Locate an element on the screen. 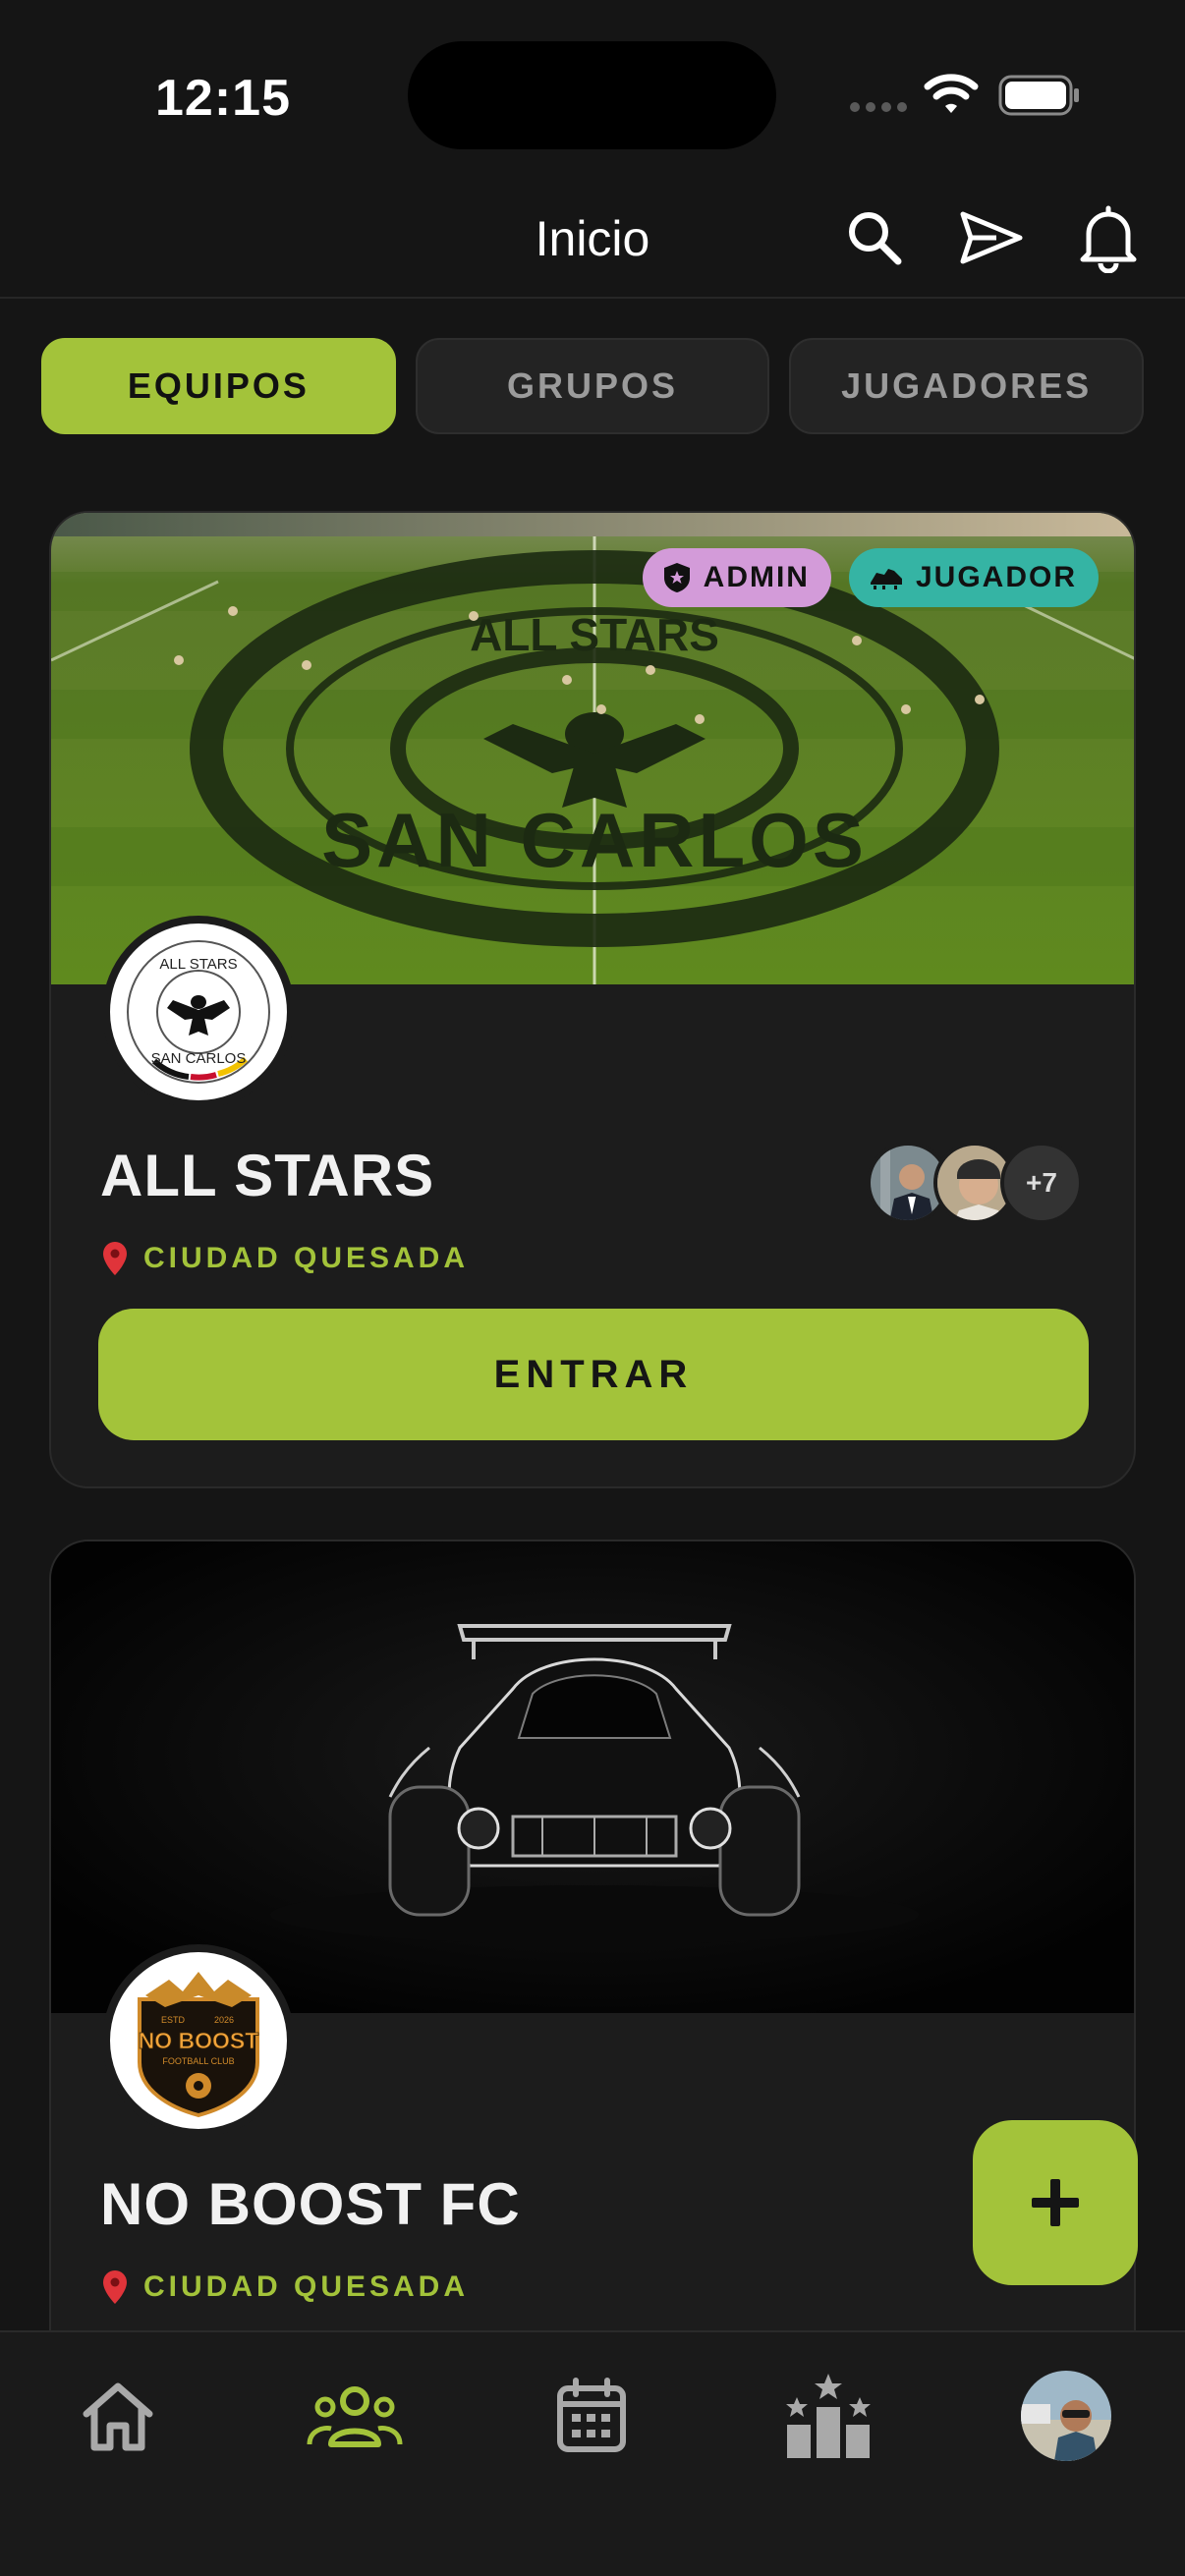 This screenshot has width=1185, height=2576. nav-teams is located at coordinates (355, 2416).